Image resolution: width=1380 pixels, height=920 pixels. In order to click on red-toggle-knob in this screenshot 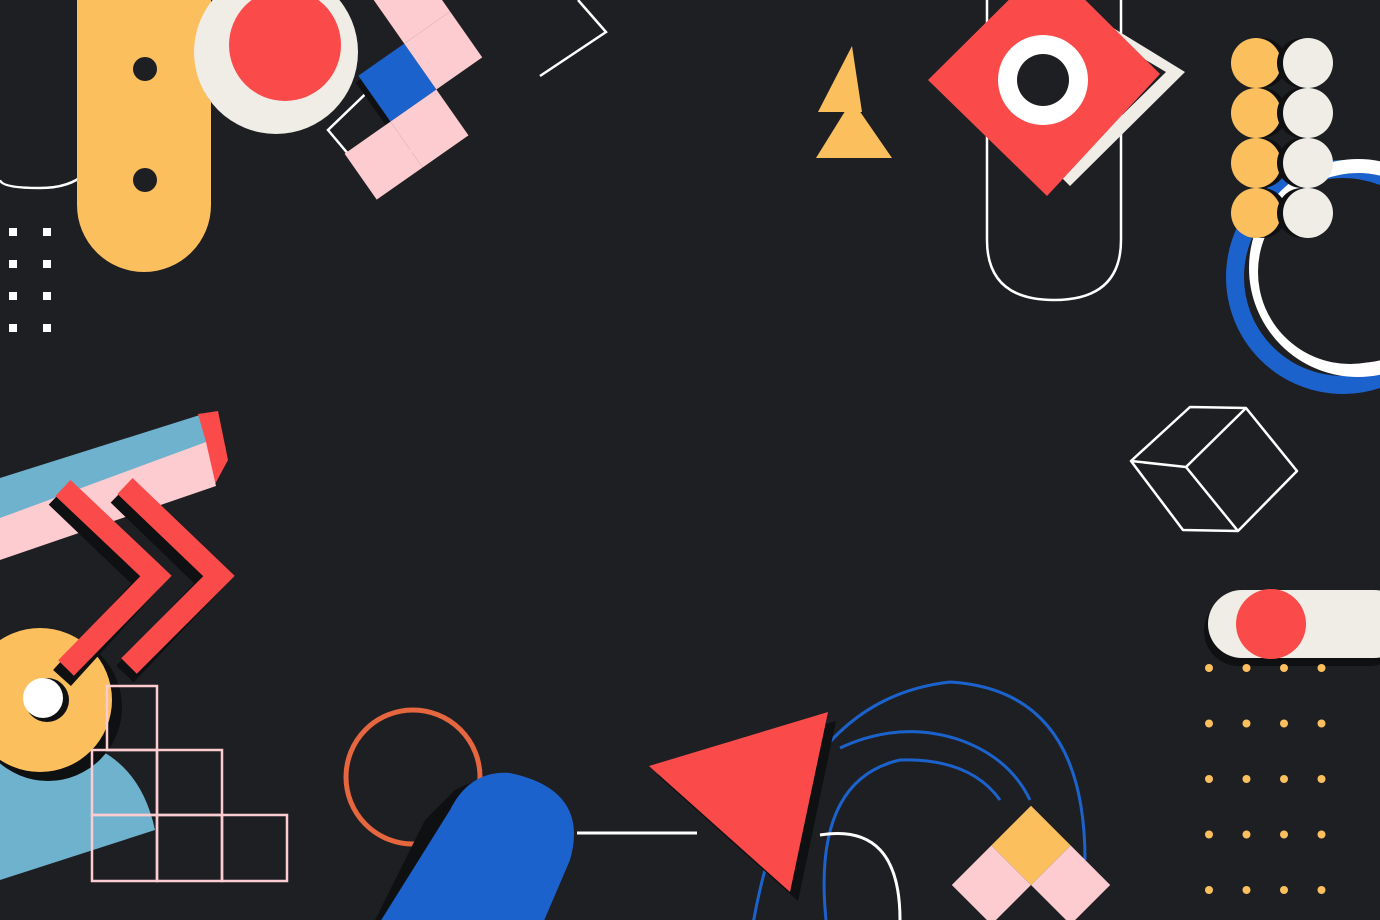, I will do `click(1271, 624)`.